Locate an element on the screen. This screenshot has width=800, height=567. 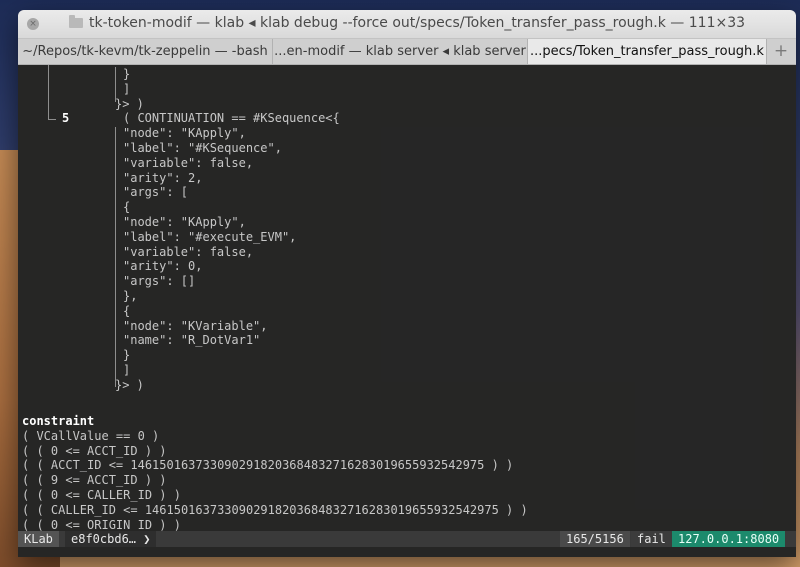
output-line: "label": "#KSequence", is located at coordinates (202, 148).